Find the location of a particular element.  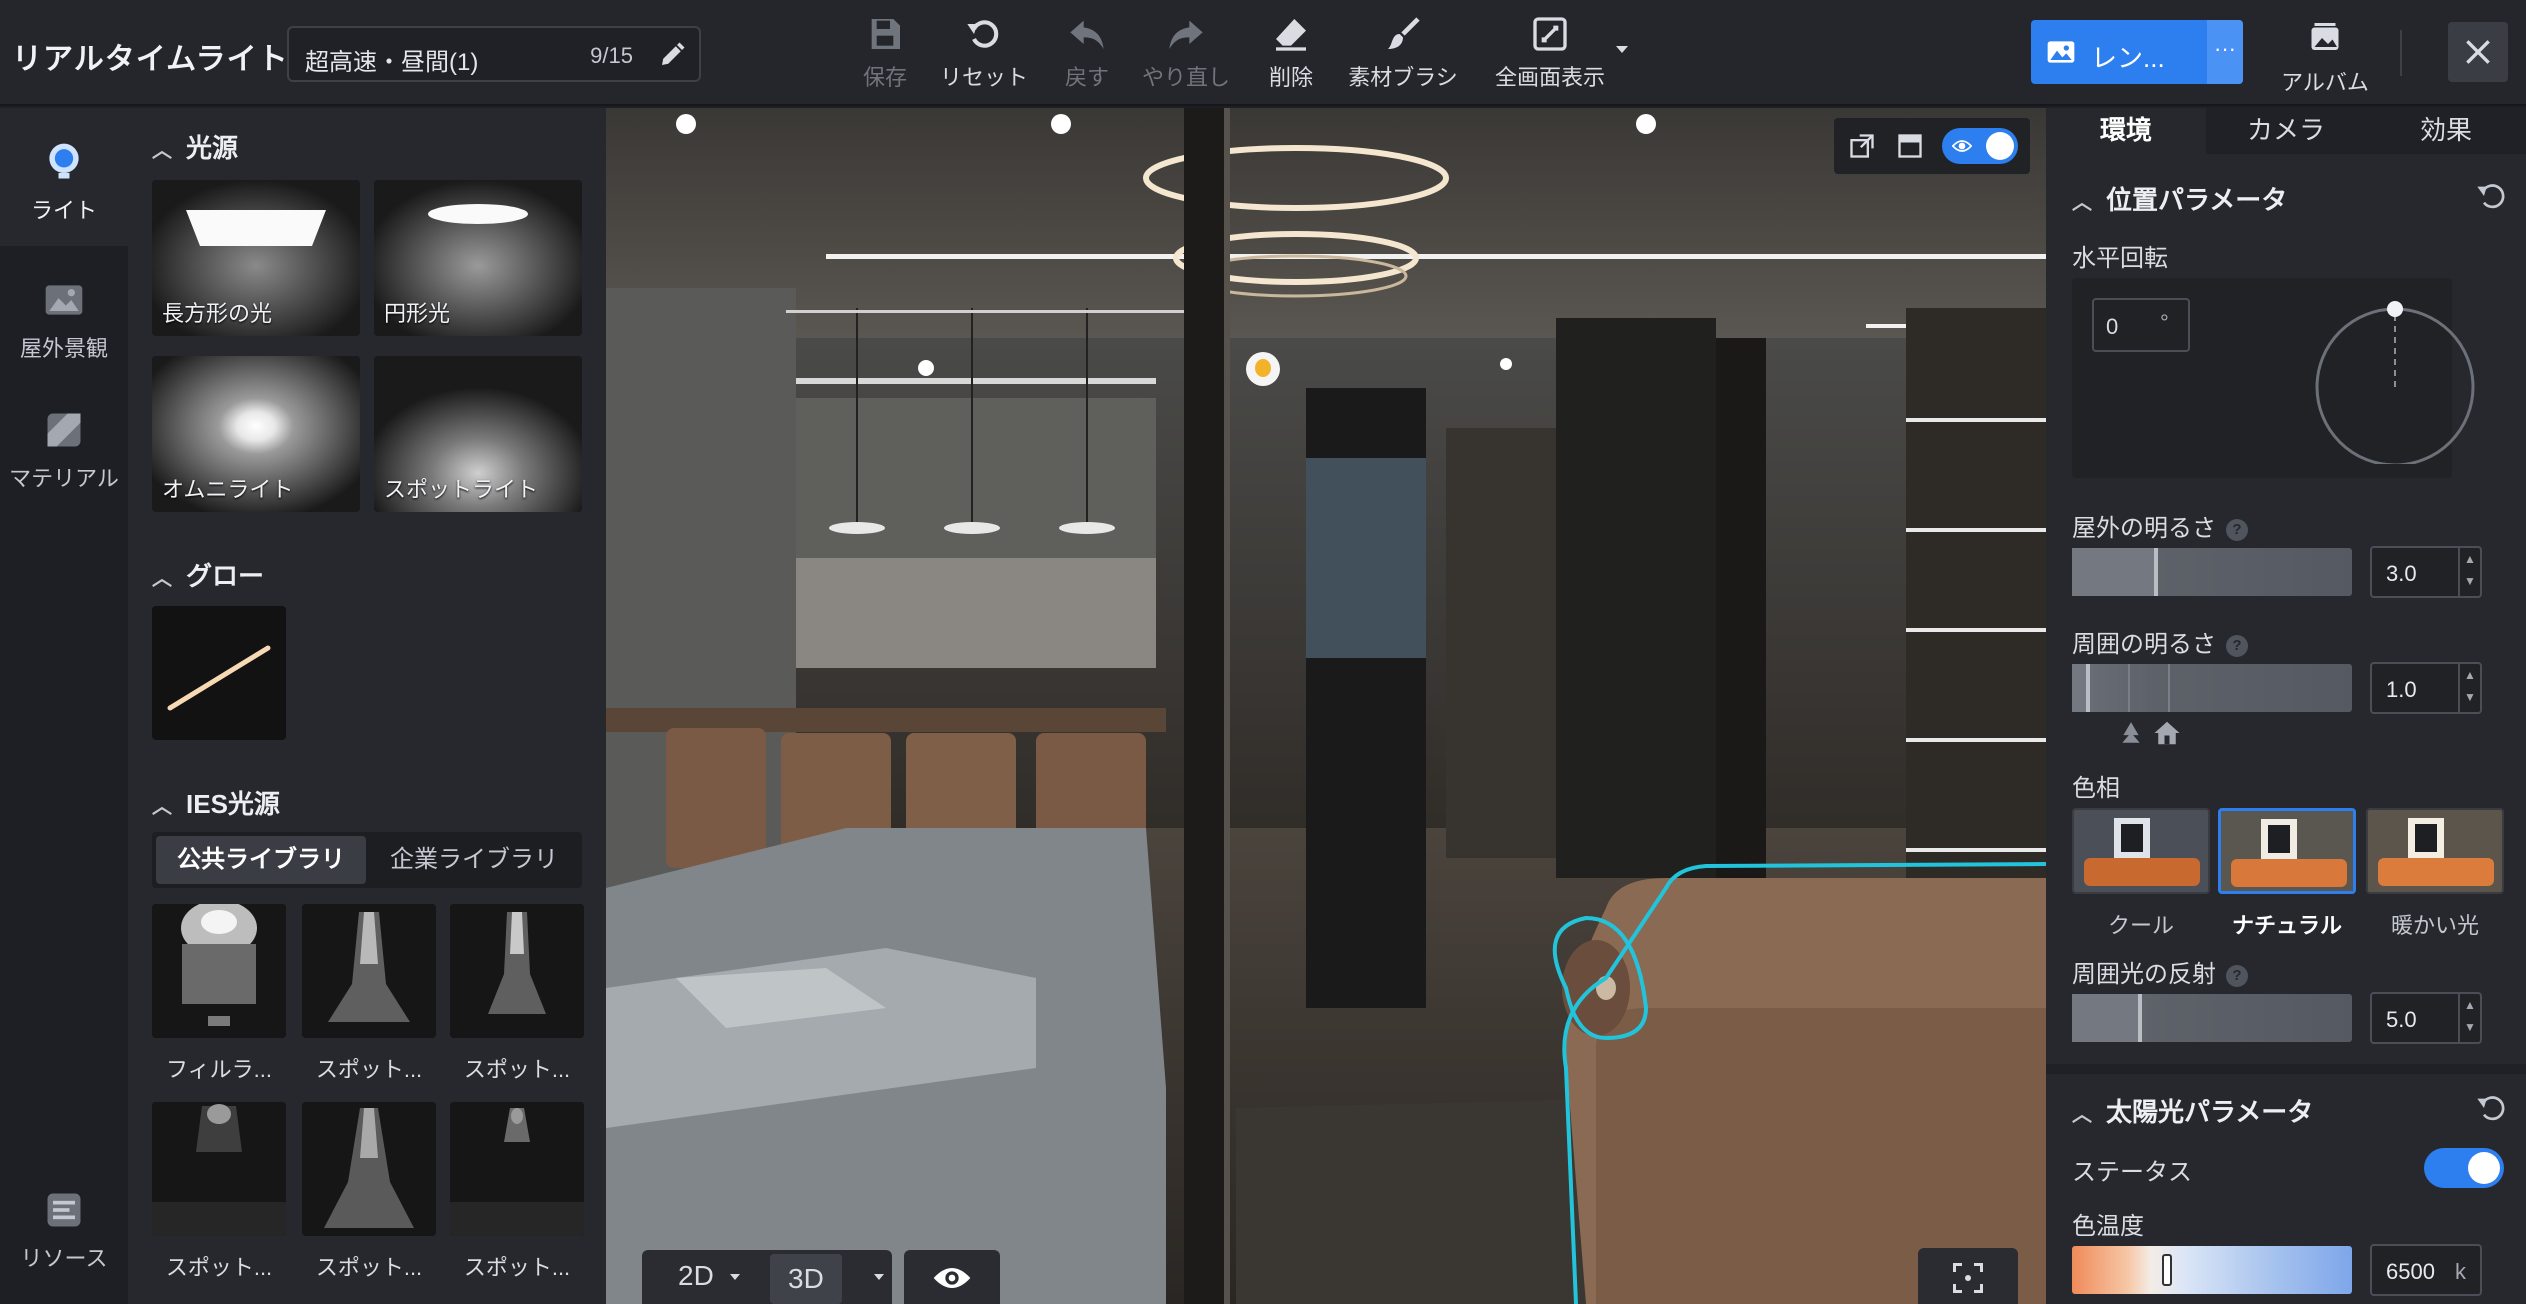

section-light-header: ︿ 光源 is located at coordinates (195, 146).